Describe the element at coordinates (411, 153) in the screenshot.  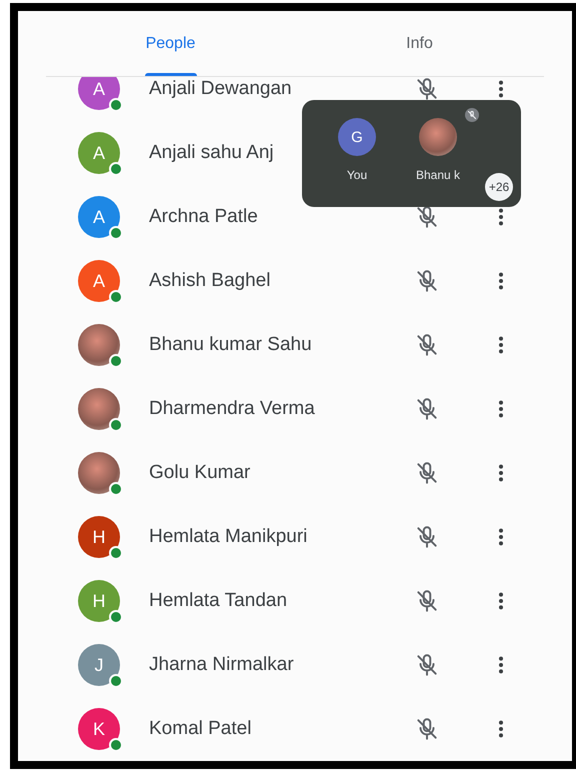
I see `call-preview-panel: G You Bhanu k +26` at that location.